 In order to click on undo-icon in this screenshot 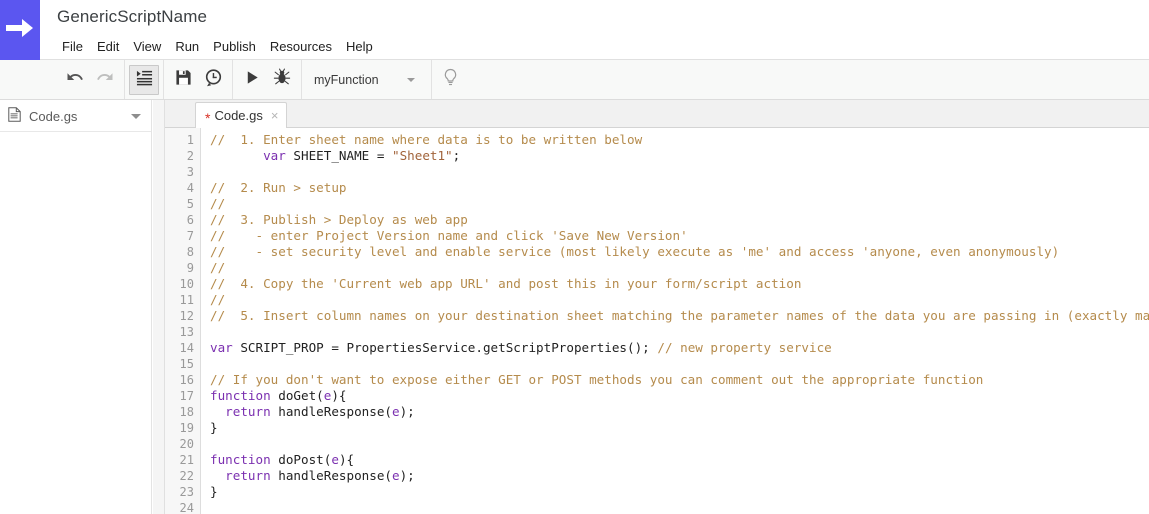, I will do `click(75, 79)`.